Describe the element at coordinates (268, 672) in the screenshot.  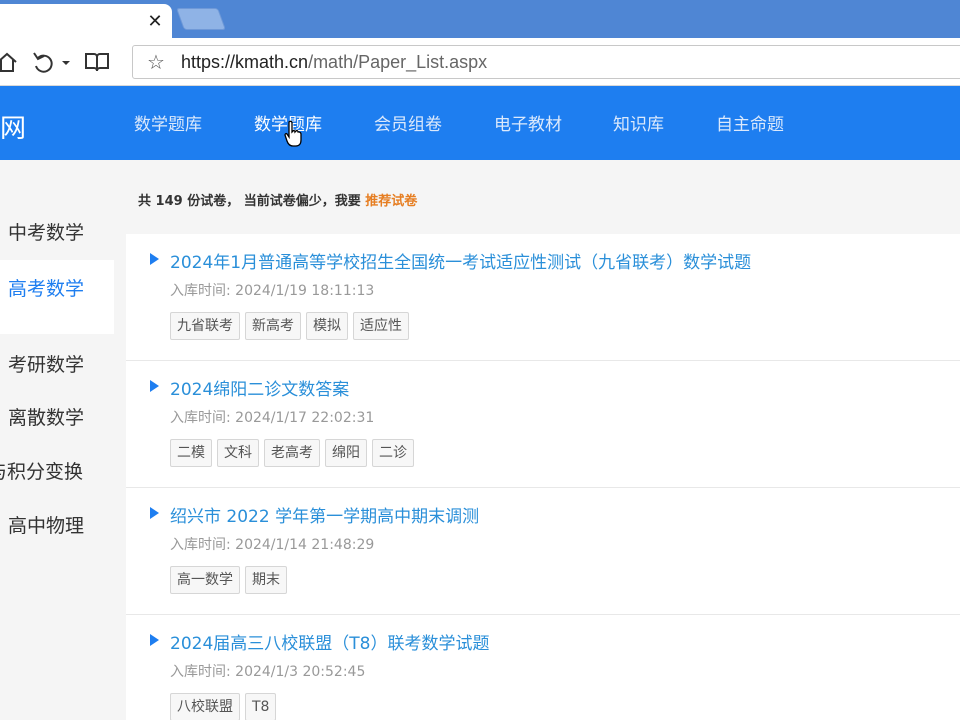
I see `paper-date: 入库时间: 2024/1/3 20:52:45` at that location.